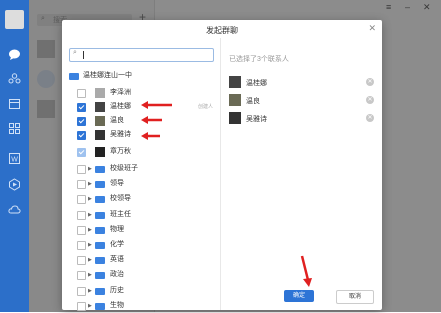 The width and height of the screenshot is (441, 313). Describe the element at coordinates (355, 297) in the screenshot. I see `cancel-button: 取消` at that location.